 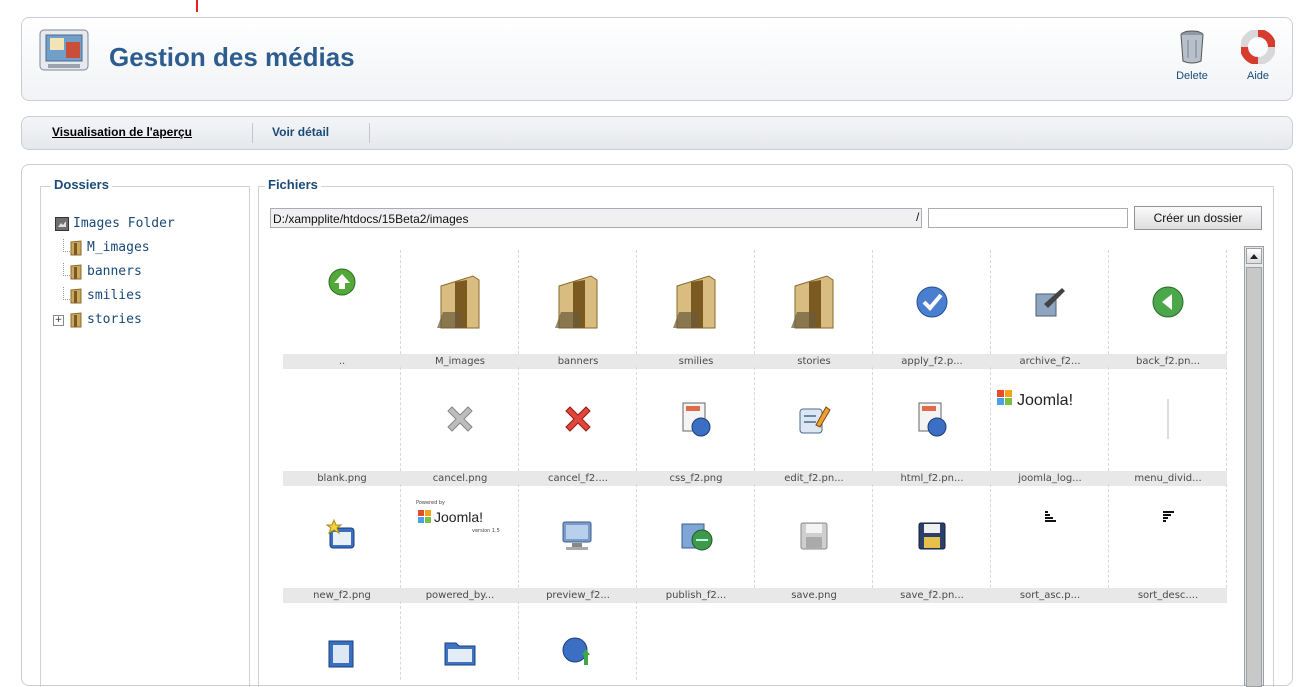 I want to click on images-folder-icon, so click(x=62, y=223).